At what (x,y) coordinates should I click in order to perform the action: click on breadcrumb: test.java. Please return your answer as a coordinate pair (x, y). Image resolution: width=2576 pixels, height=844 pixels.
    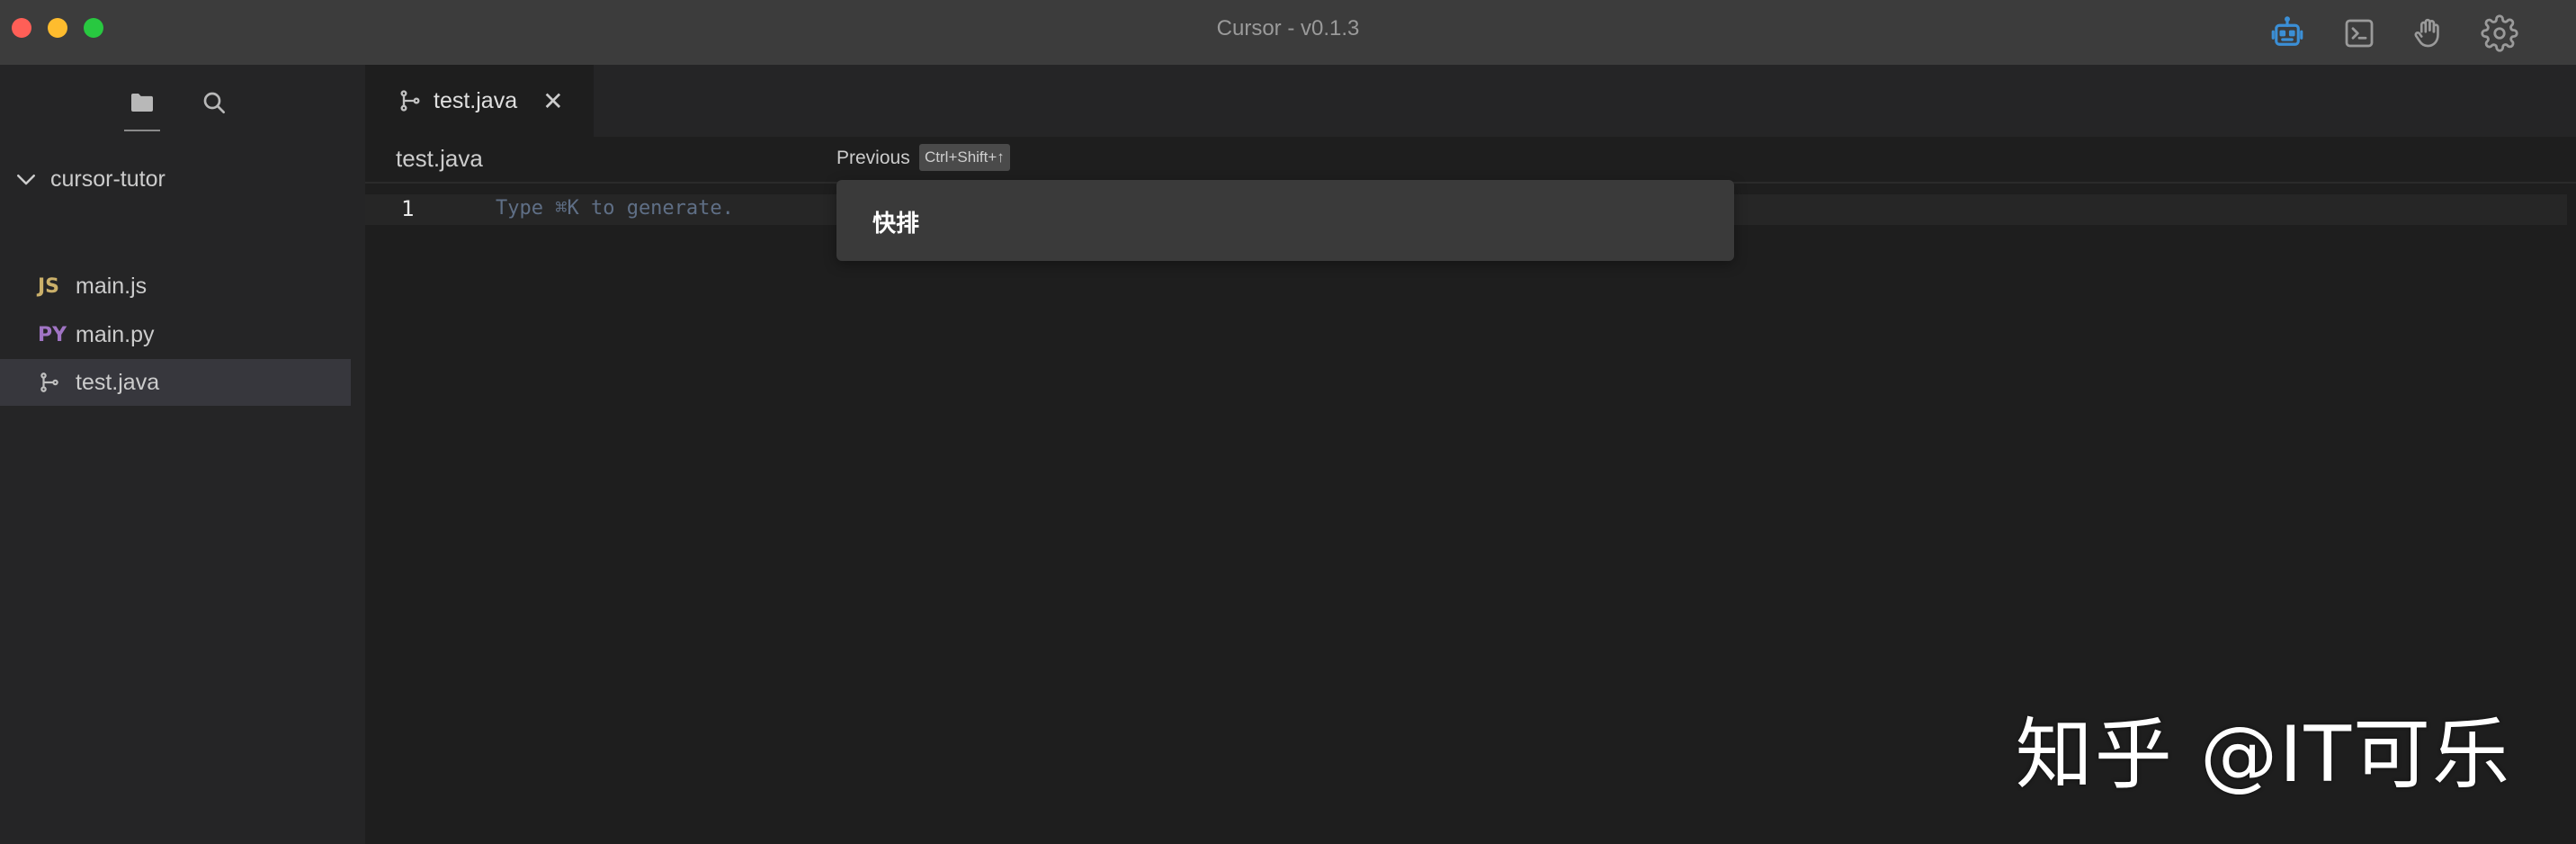
    Looking at the image, I should click on (439, 159).